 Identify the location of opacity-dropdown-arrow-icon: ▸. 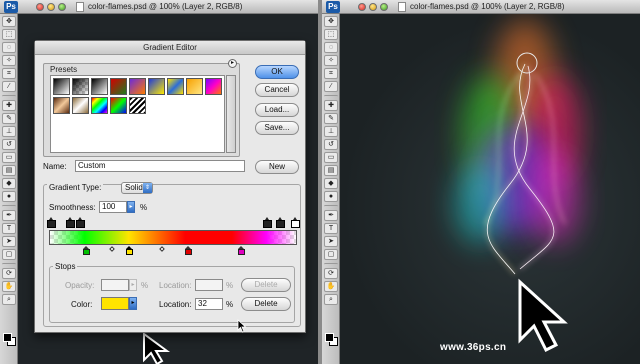
(133, 285).